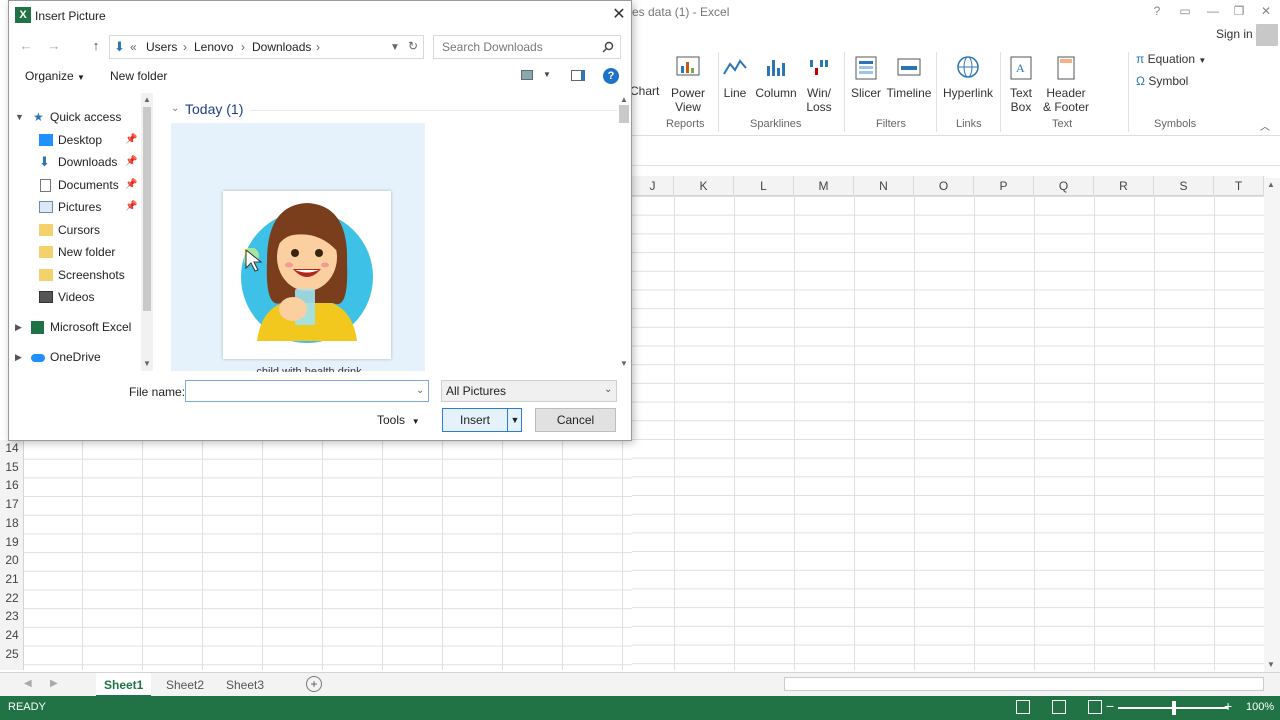 The width and height of the screenshot is (1280, 720). I want to click on column-header-l: L, so click(764, 186).